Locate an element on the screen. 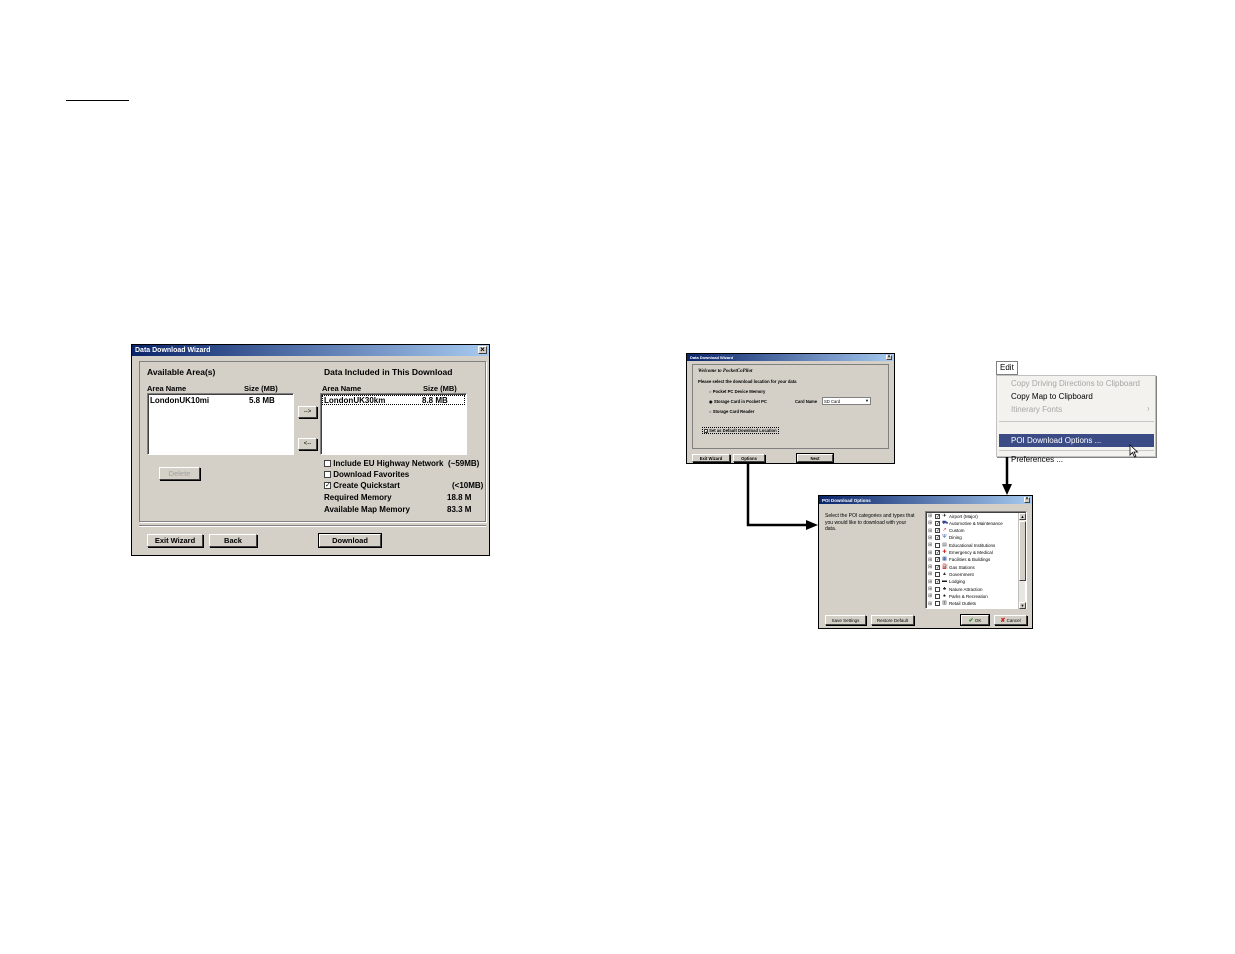 This screenshot has height=954, width=1235. flow-arrows is located at coordinates (879, 493).